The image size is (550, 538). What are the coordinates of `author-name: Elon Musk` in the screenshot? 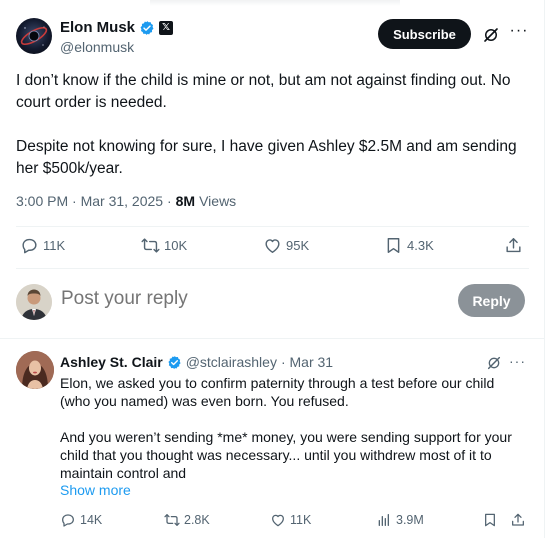 It's located at (97, 27).